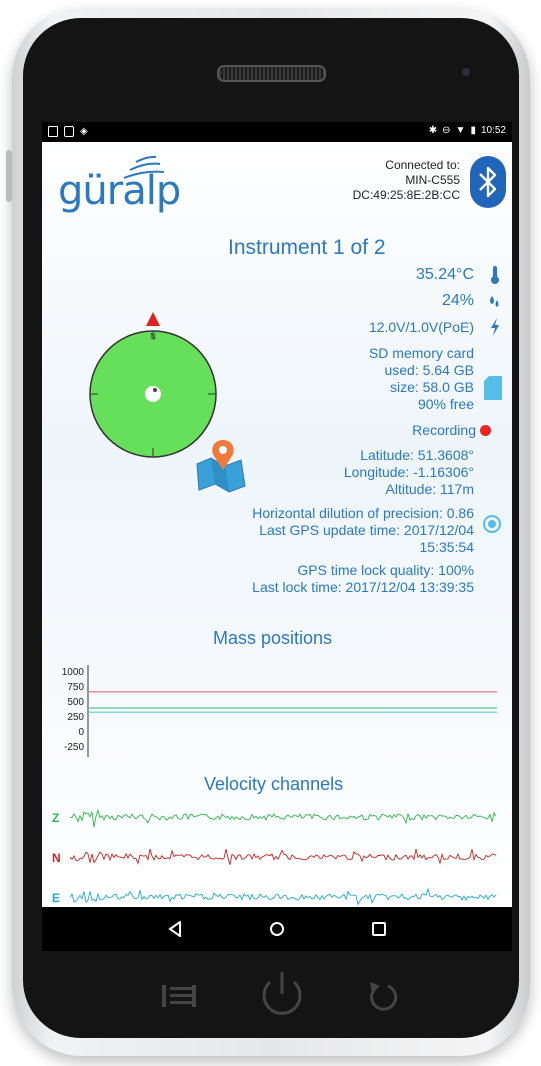 This screenshot has width=541, height=1066. I want to click on notification-icon, so click(53, 131).